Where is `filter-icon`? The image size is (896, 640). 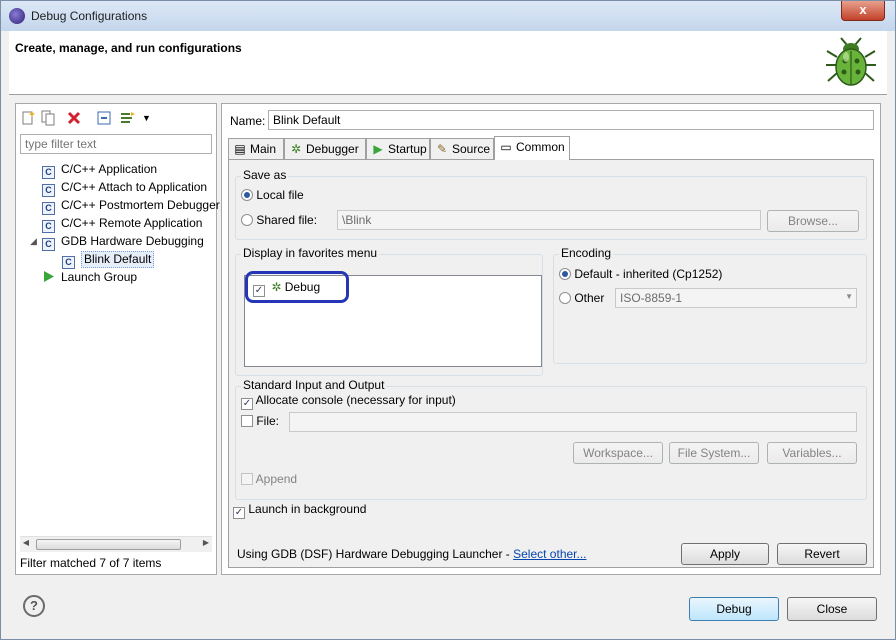 filter-icon is located at coordinates (128, 118).